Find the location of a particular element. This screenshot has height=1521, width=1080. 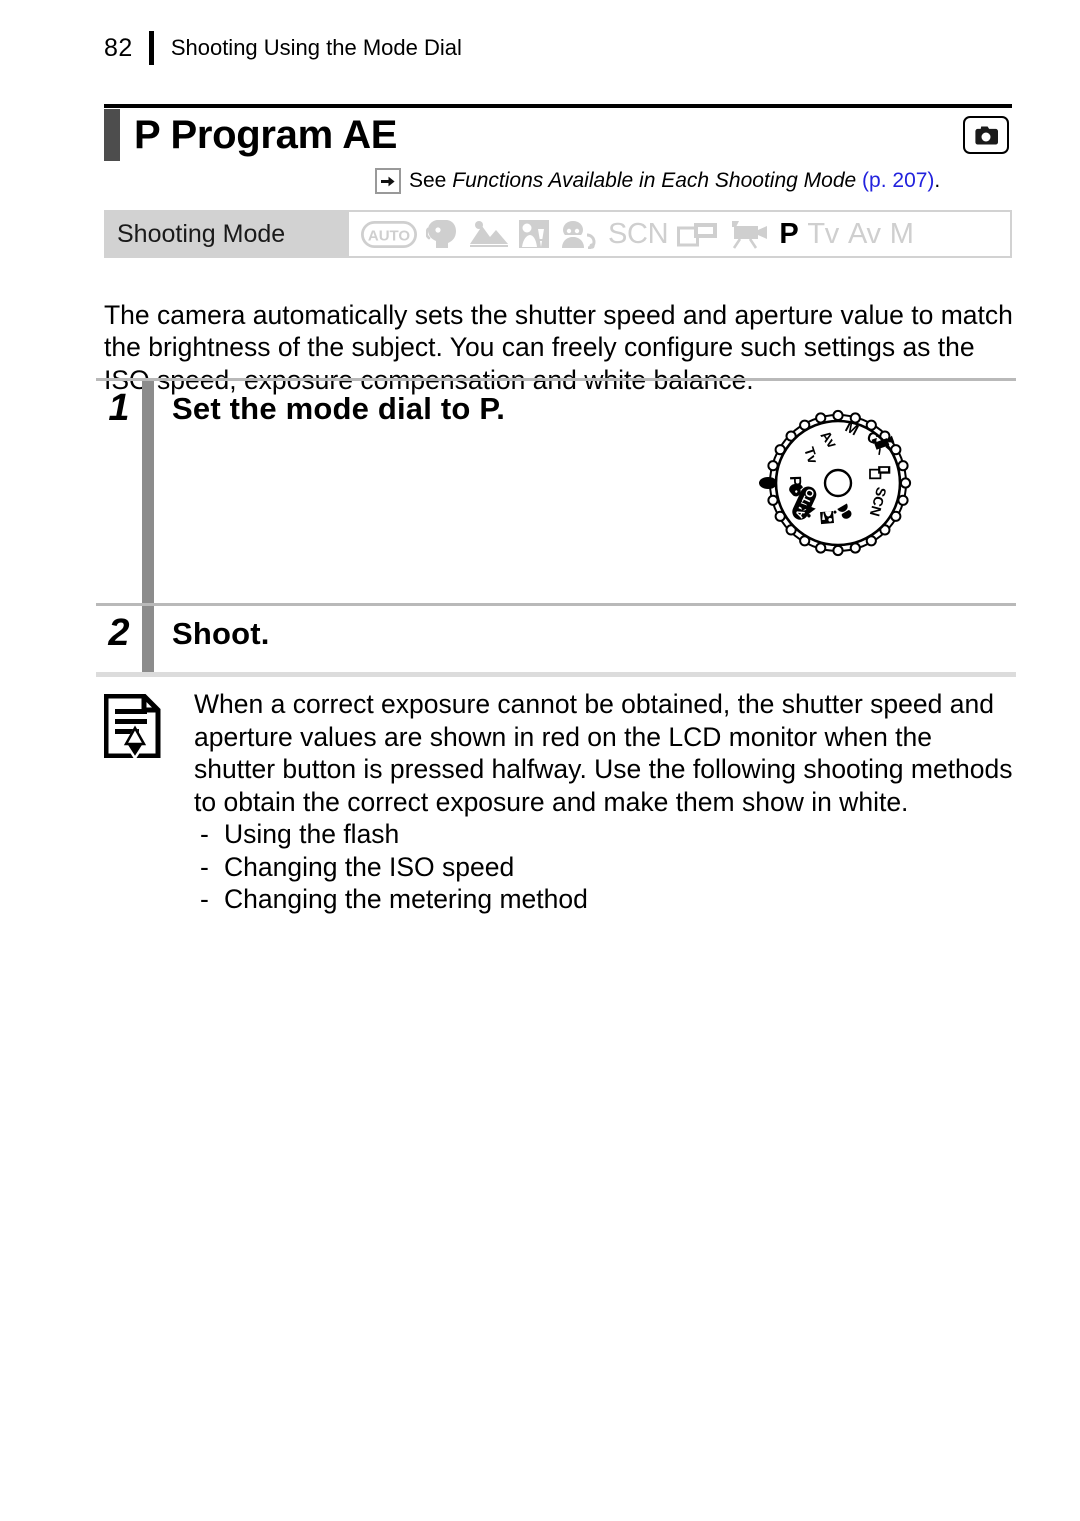

note-list-item: - Changing the ISO speed is located at coordinates (605, 867).